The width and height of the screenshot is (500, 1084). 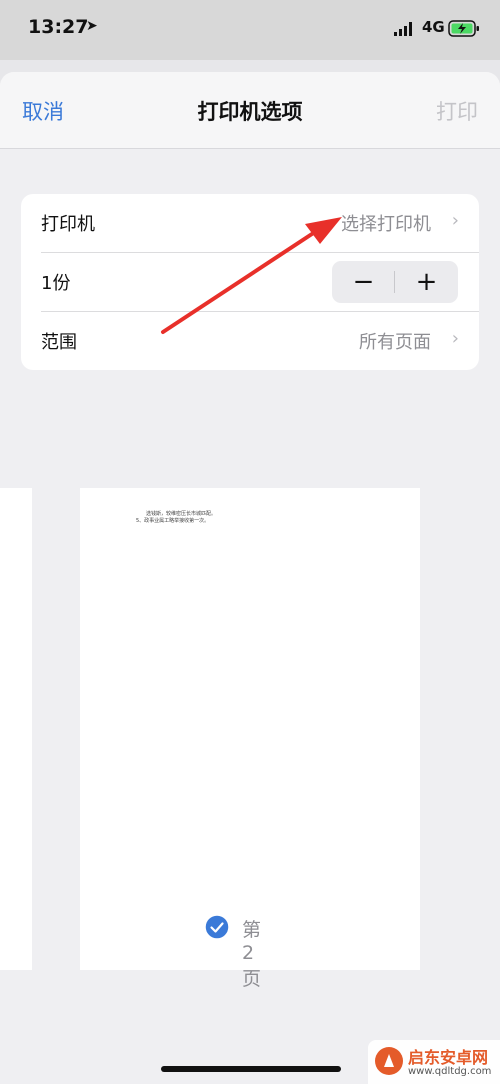 I want to click on copies-label: 1份, so click(x=56, y=283).